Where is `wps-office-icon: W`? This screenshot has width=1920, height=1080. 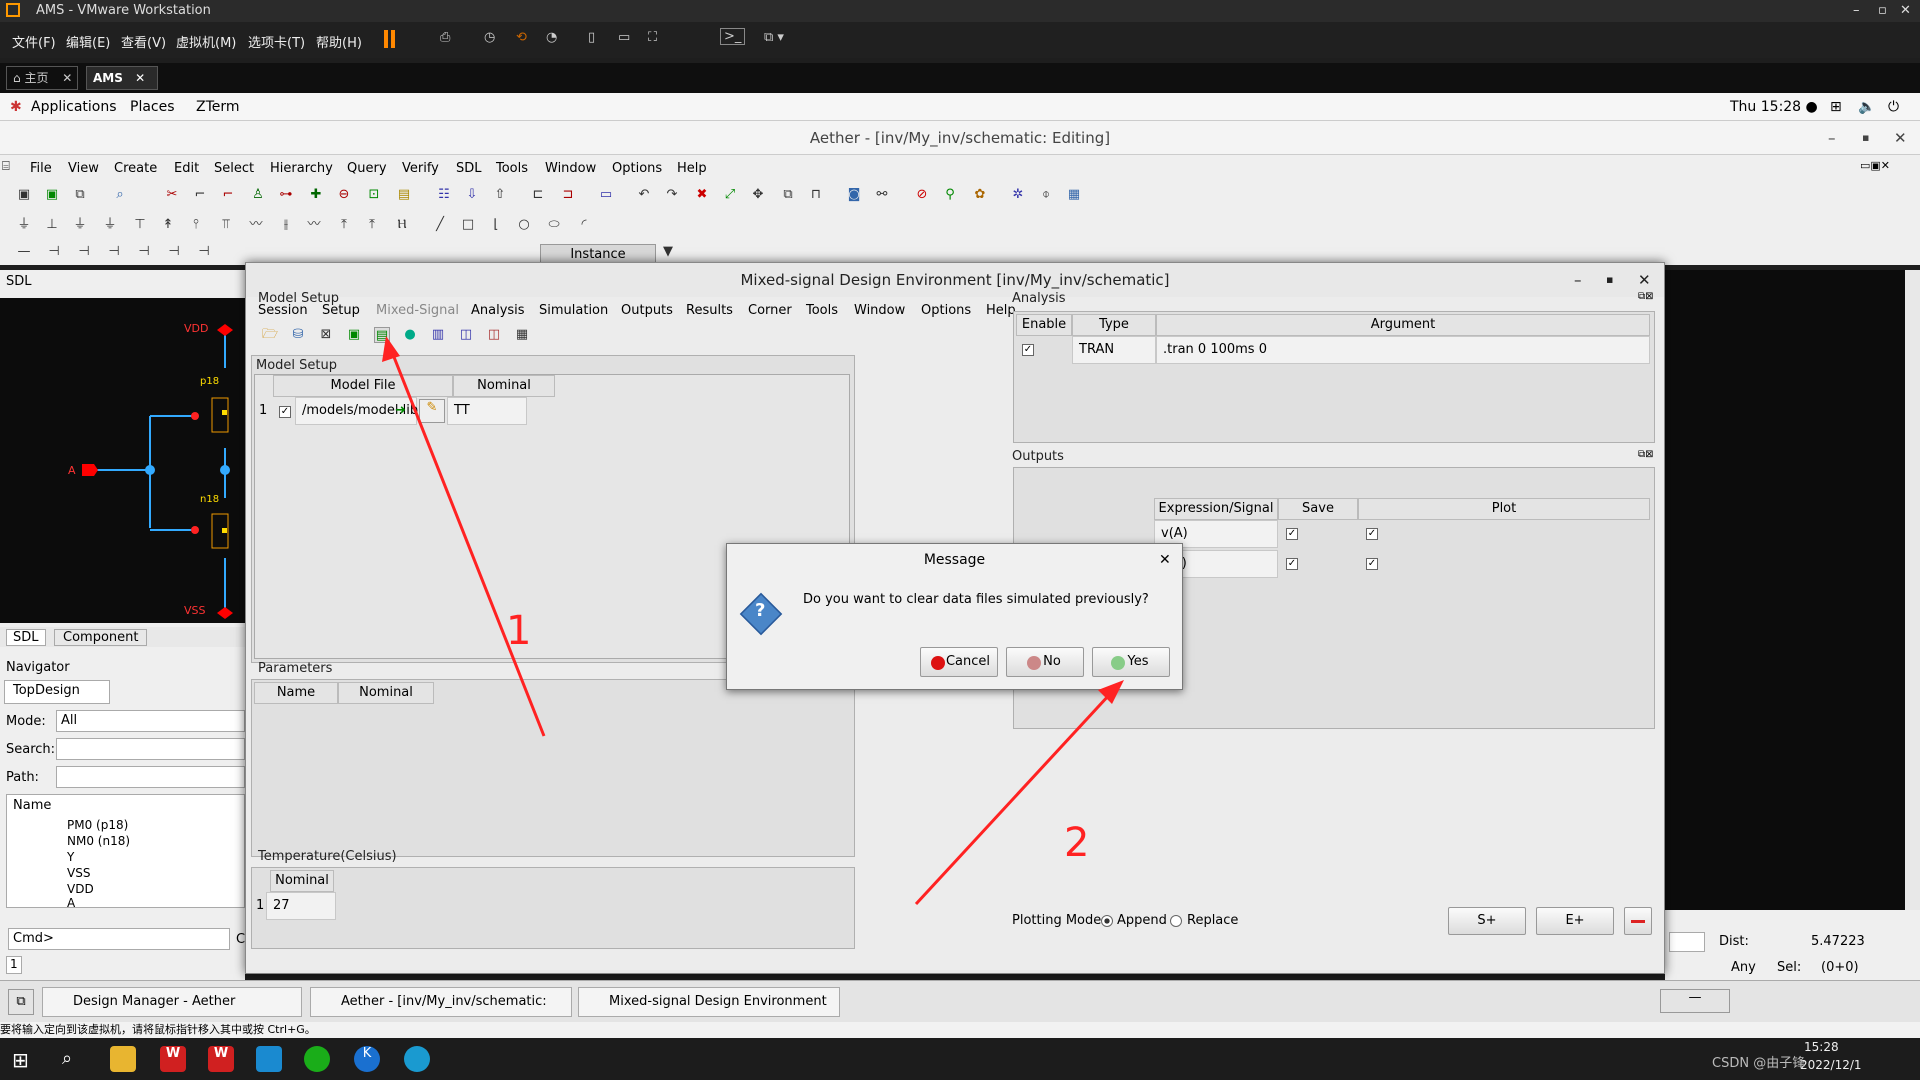 wps-office-icon: W is located at coordinates (221, 1059).